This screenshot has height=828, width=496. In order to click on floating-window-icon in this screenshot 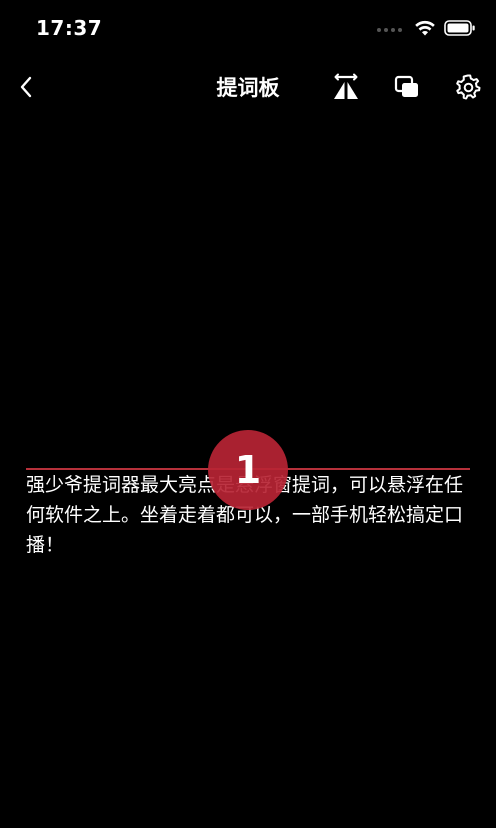, I will do `click(406, 86)`.